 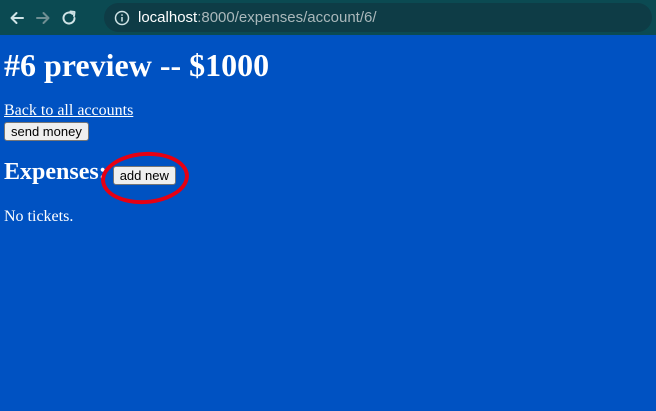 What do you see at coordinates (168, 17) in the screenshot?
I see `url-host: localhost` at bounding box center [168, 17].